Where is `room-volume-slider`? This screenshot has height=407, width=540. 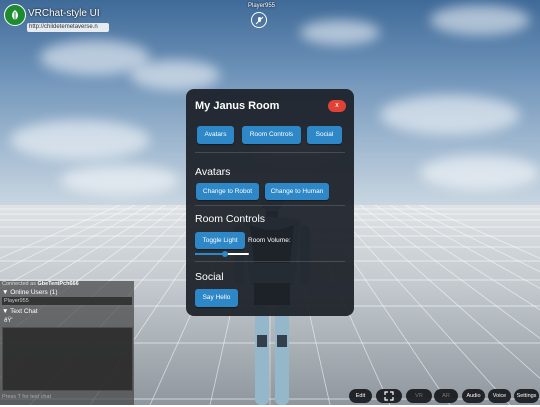
room-volume-slider is located at coordinates (222, 254).